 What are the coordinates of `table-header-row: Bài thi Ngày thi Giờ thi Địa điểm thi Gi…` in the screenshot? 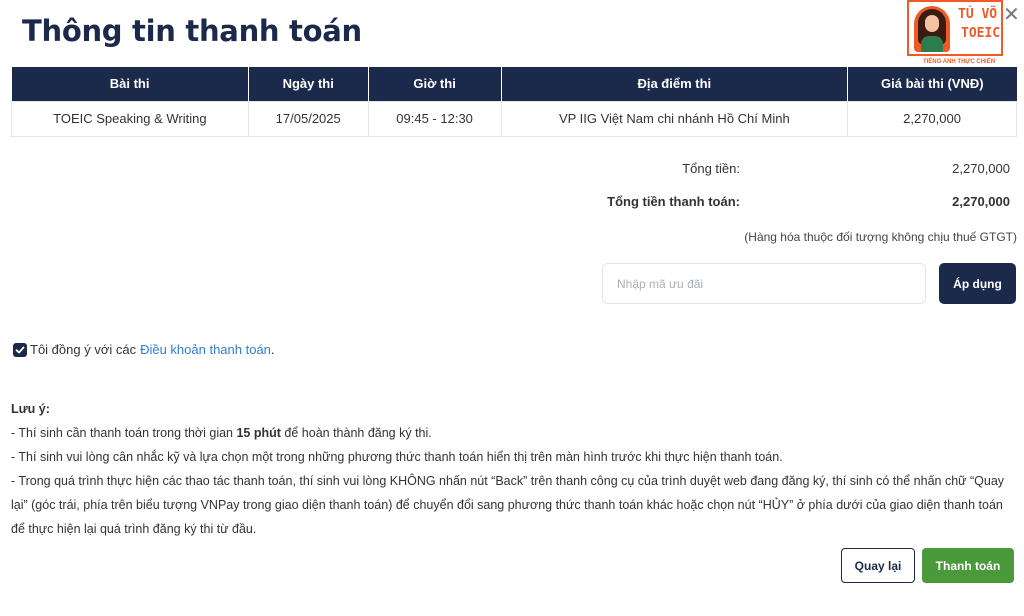 It's located at (514, 84).